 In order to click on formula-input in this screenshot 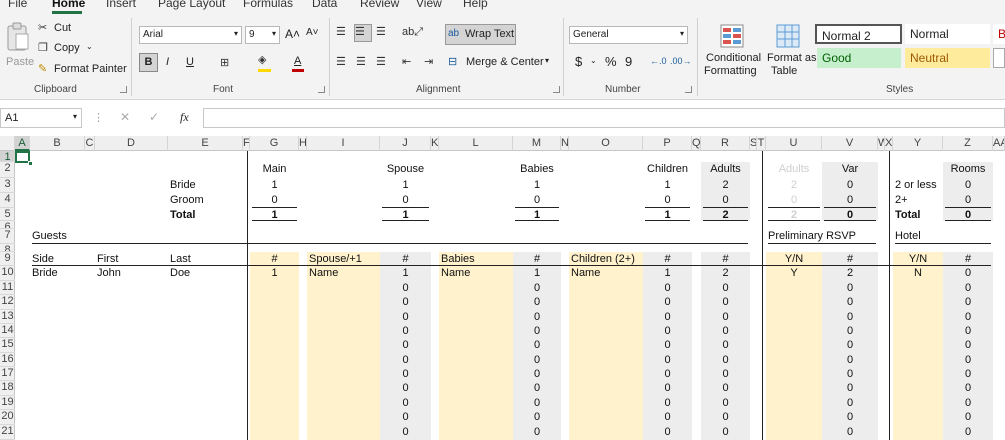, I will do `click(604, 118)`.